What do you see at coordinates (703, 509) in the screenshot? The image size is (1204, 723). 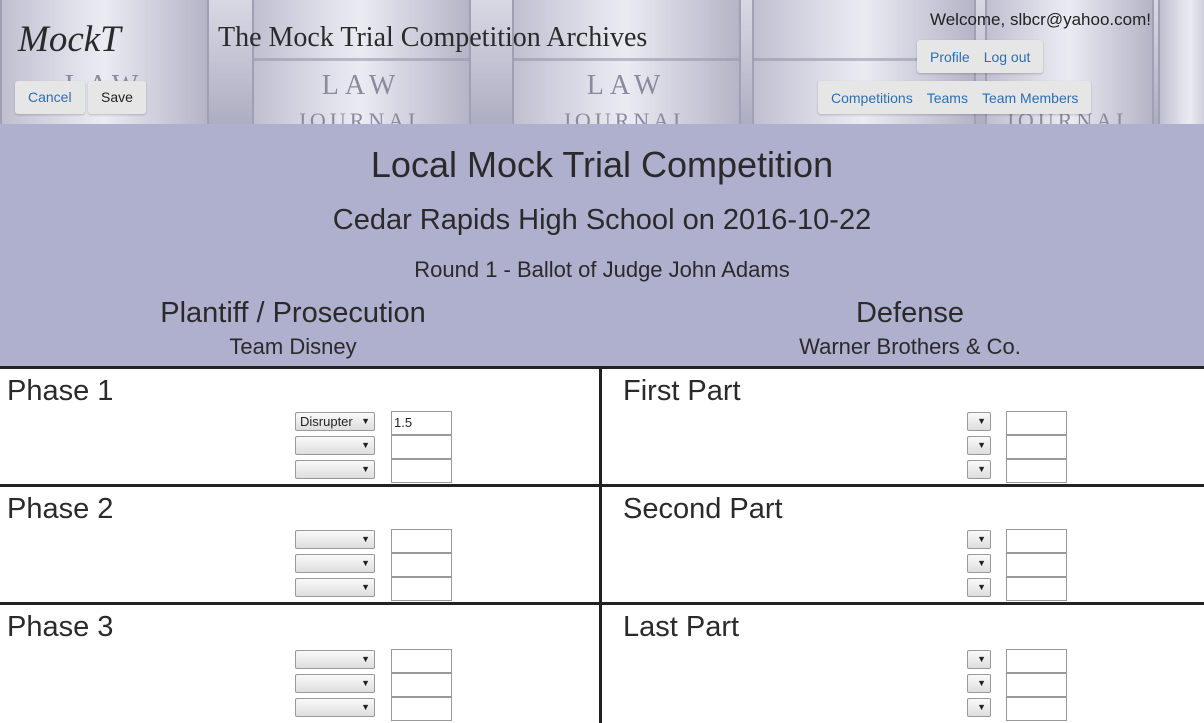 I see `part-label: Second Part` at bounding box center [703, 509].